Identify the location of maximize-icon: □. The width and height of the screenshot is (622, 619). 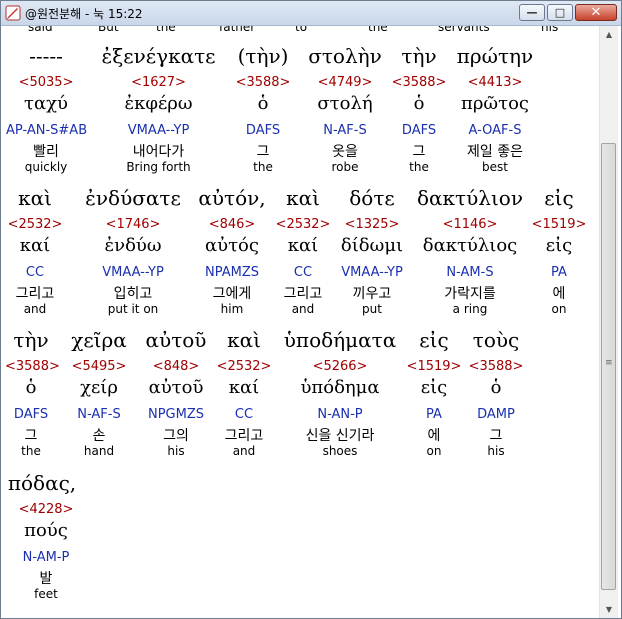
(560, 12).